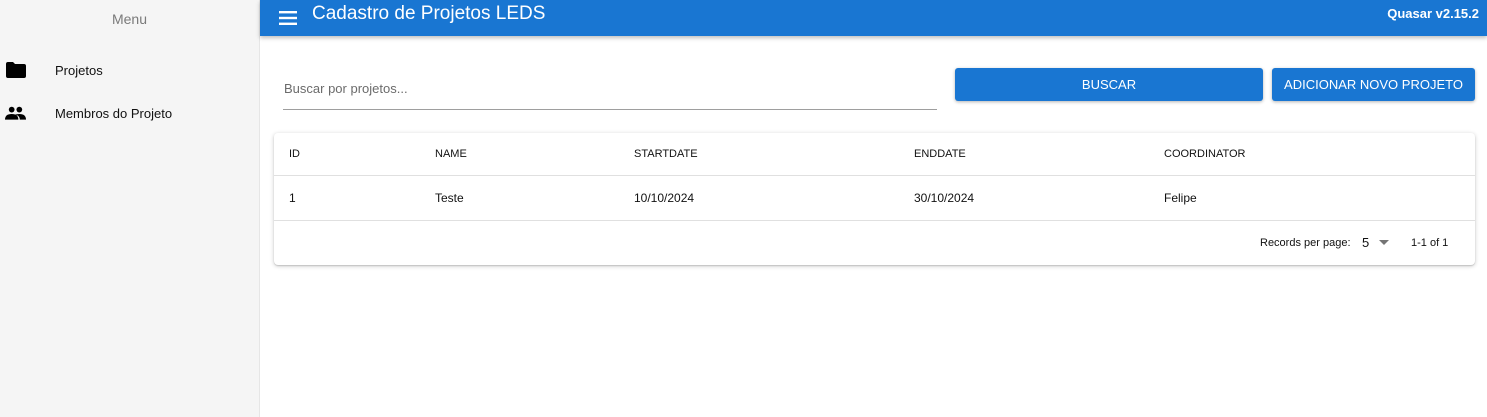  I want to click on sidebar-item-label: Membros do Projeto, so click(114, 113).